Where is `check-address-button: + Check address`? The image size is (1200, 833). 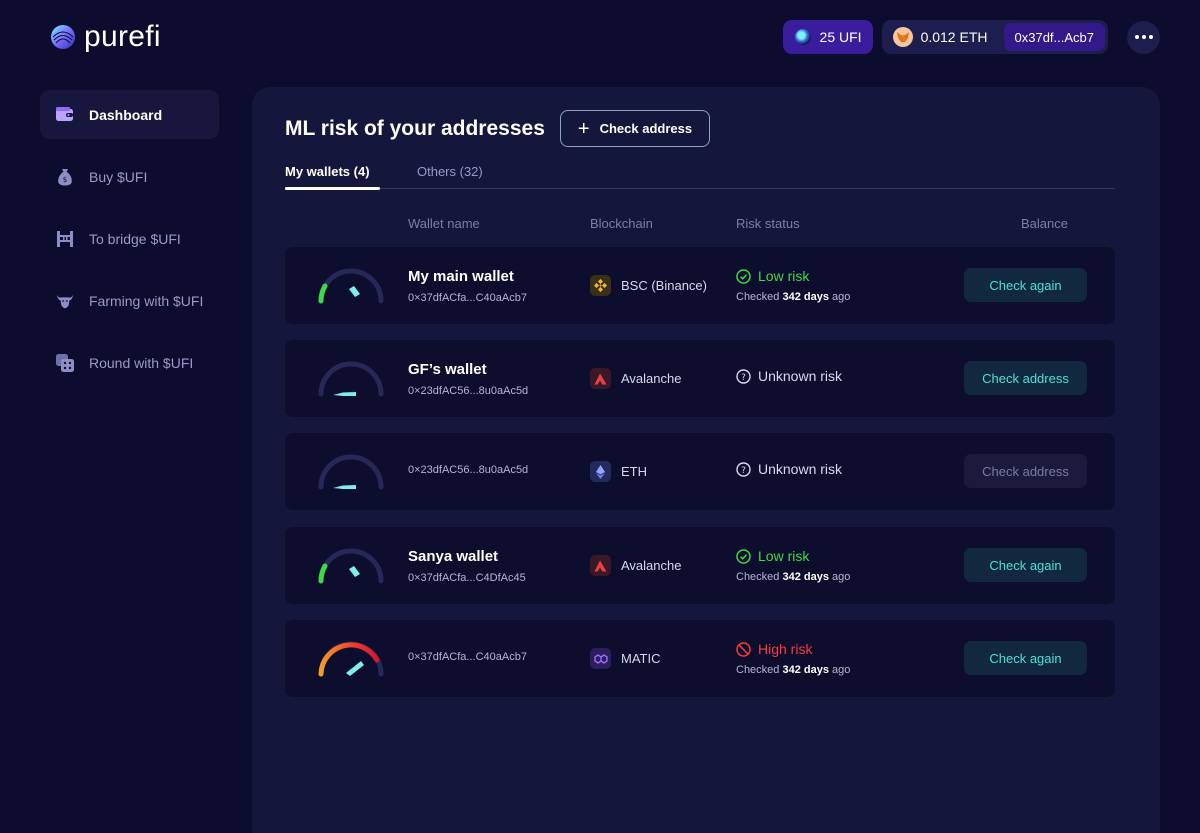
check-address-button: + Check address is located at coordinates (635, 128).